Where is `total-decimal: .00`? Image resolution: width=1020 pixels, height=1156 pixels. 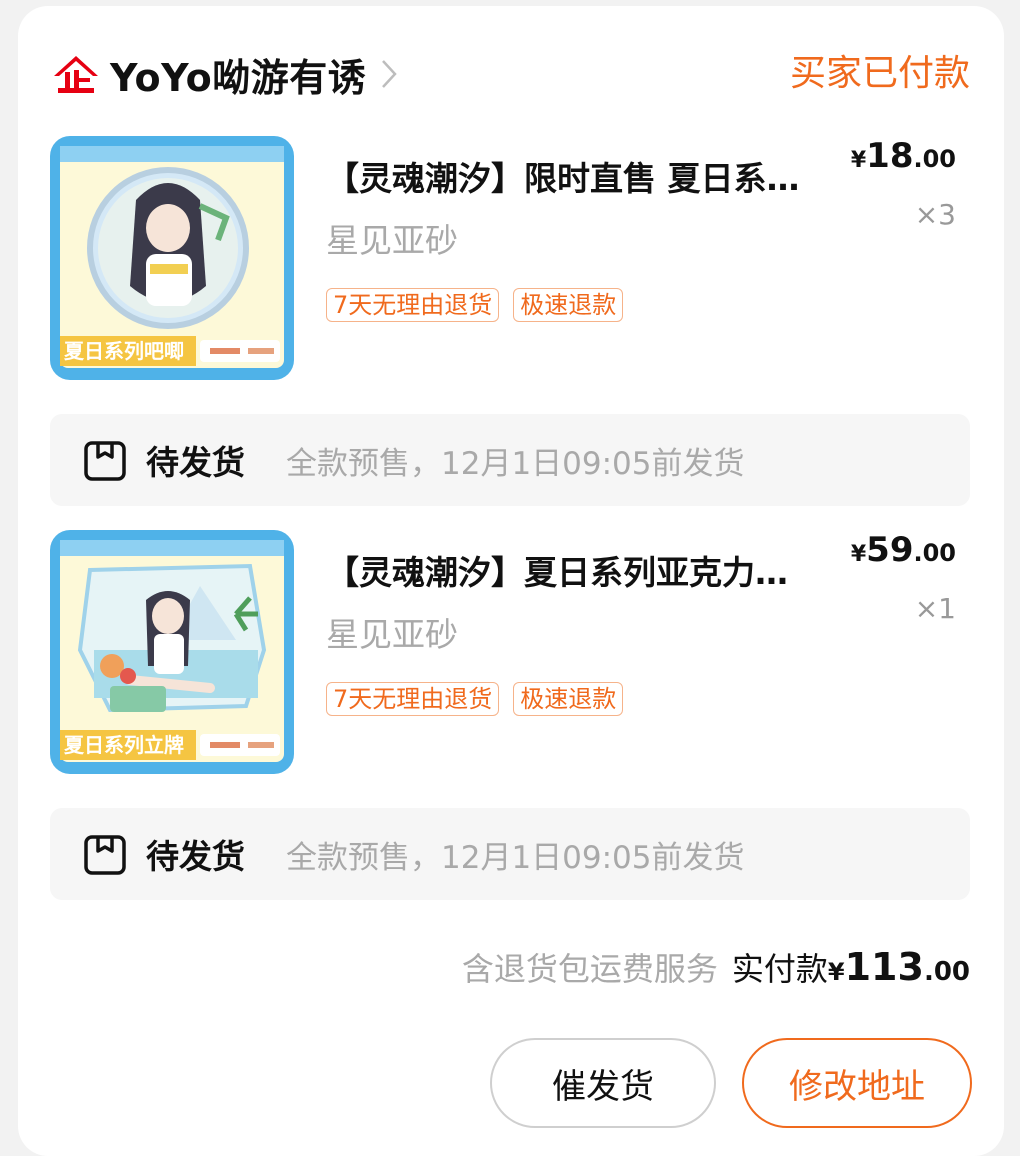
total-decimal: .00 is located at coordinates (946, 972).